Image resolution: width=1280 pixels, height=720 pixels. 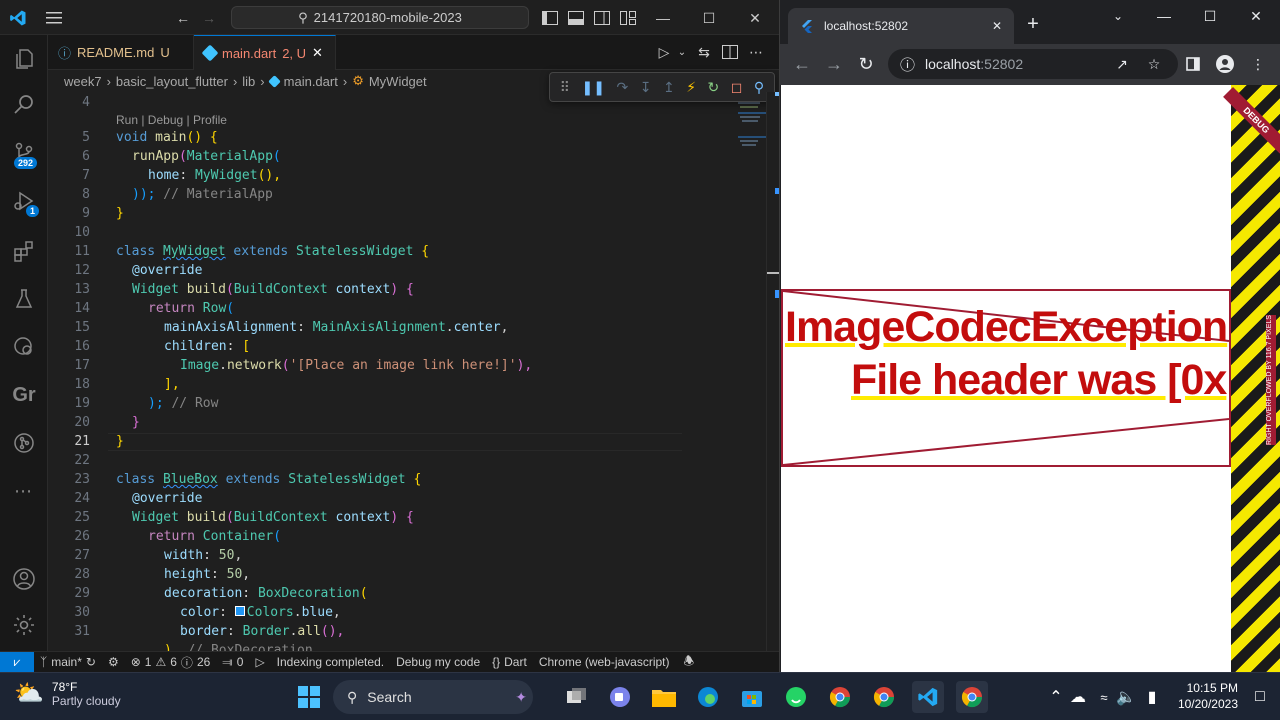 What do you see at coordinates (68, 662) in the screenshot?
I see `branch-indicator: ᛉ main* ↻` at bounding box center [68, 662].